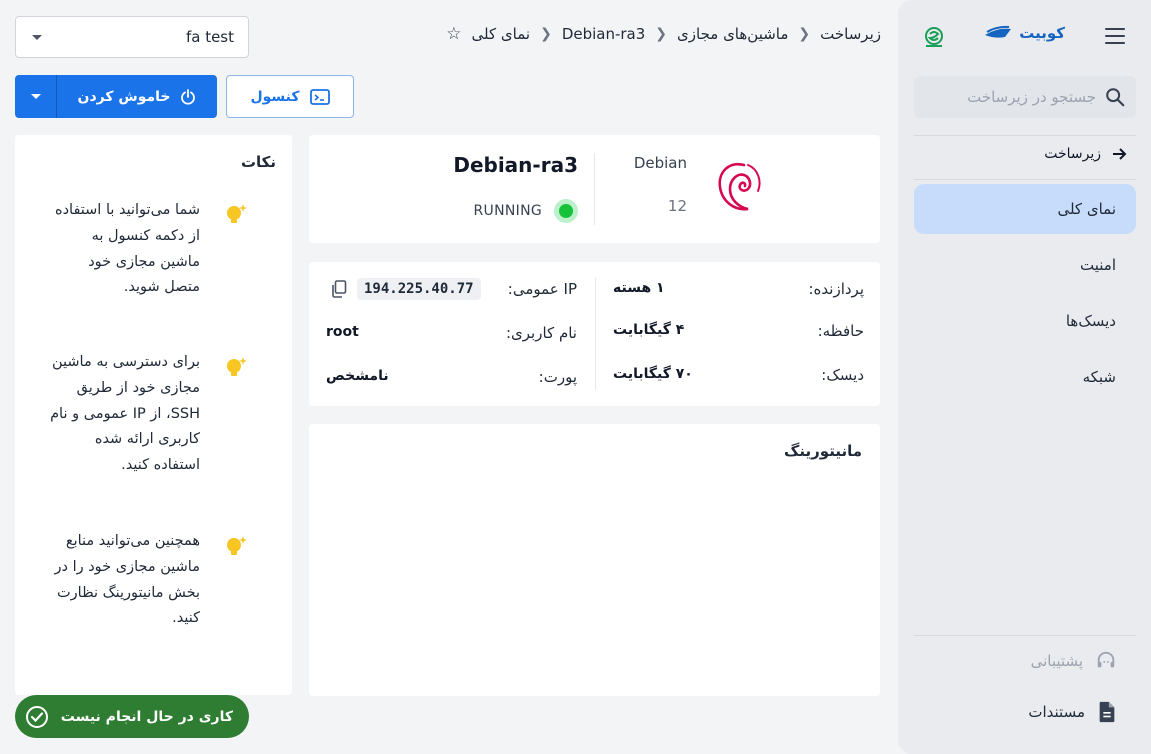 The image size is (1151, 754). I want to click on port-label: پورت:, so click(557, 377).